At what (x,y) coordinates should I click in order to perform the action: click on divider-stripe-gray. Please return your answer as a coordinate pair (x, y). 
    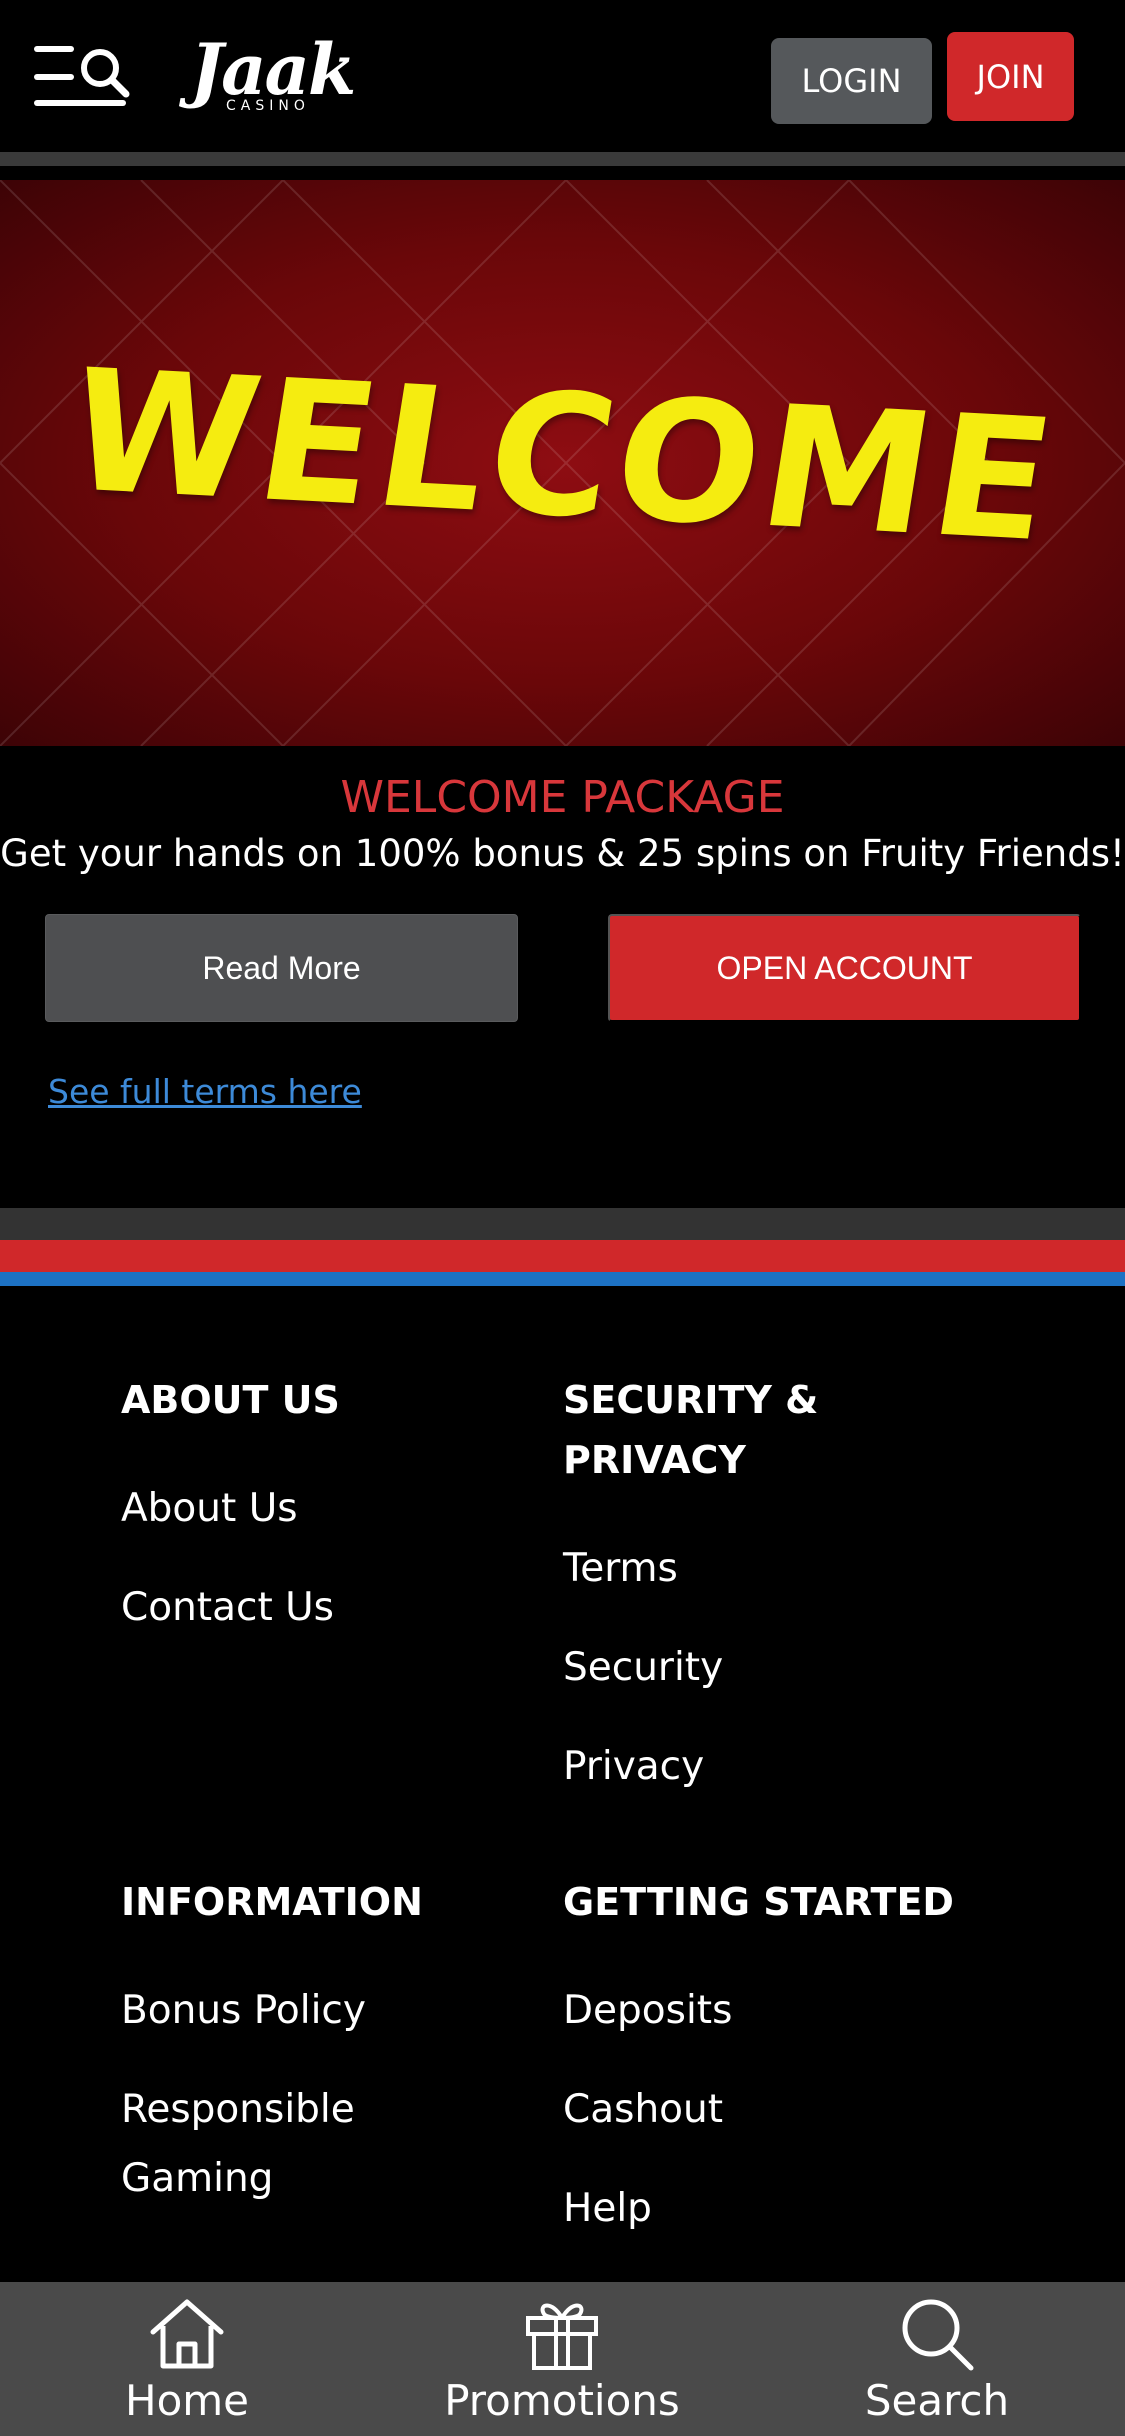
    Looking at the image, I should click on (562, 1224).